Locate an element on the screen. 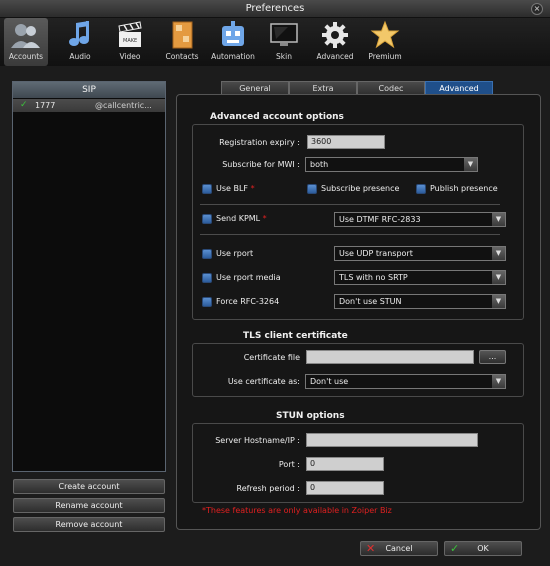 This screenshot has width=550, height=566. use-blf-checkbox is located at coordinates (207, 189).